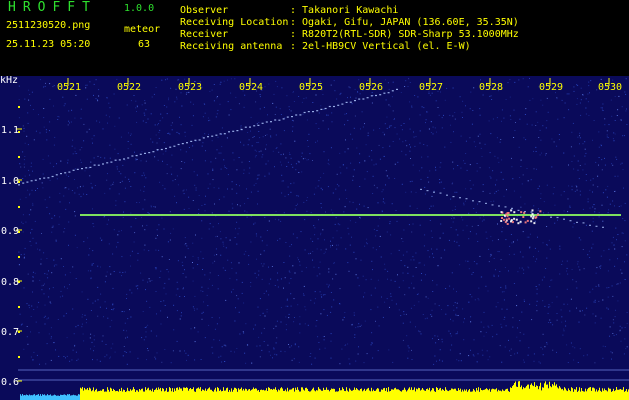 Image resolution: width=629 pixels, height=400 pixels. I want to click on app-title: HROFFT, so click(52, 7).